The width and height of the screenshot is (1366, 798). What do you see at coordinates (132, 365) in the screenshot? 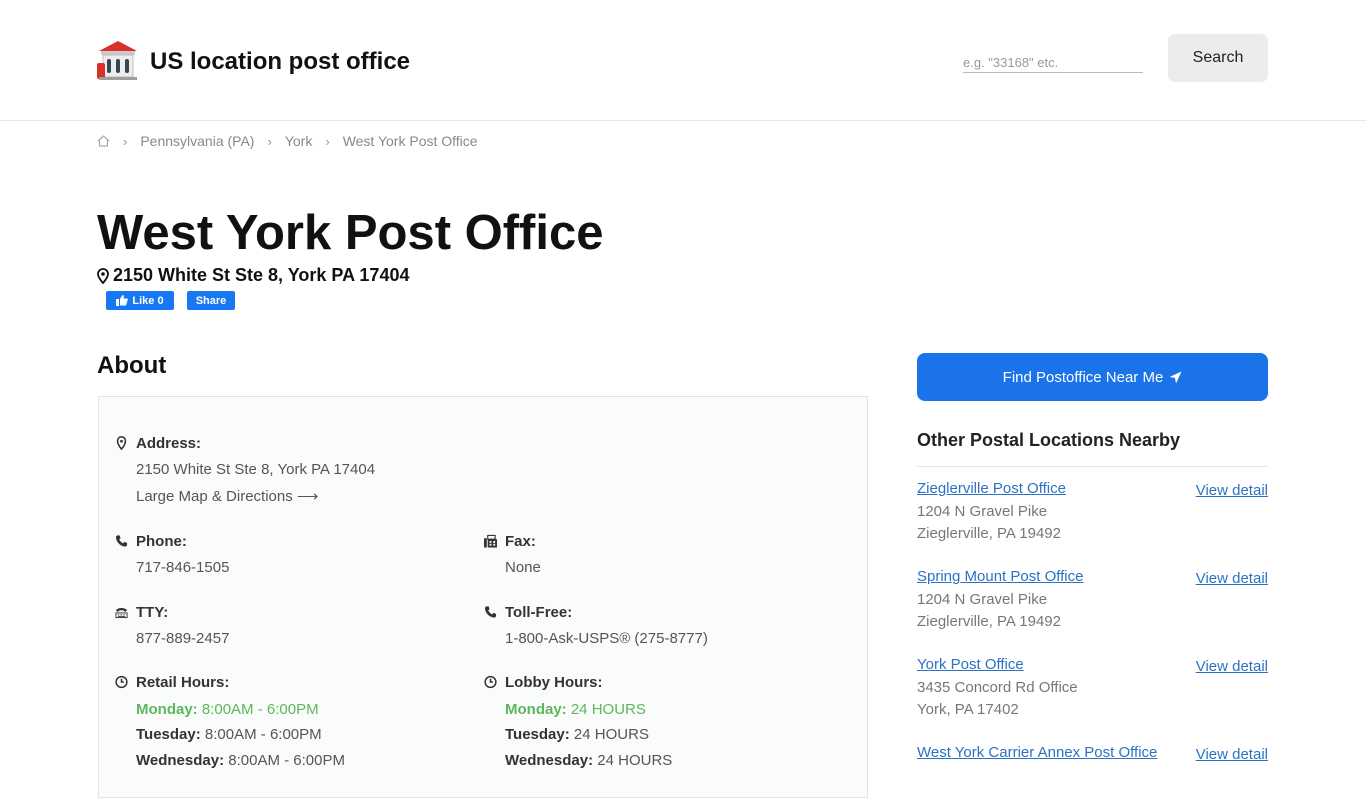
I see `about-heading: About` at bounding box center [132, 365].